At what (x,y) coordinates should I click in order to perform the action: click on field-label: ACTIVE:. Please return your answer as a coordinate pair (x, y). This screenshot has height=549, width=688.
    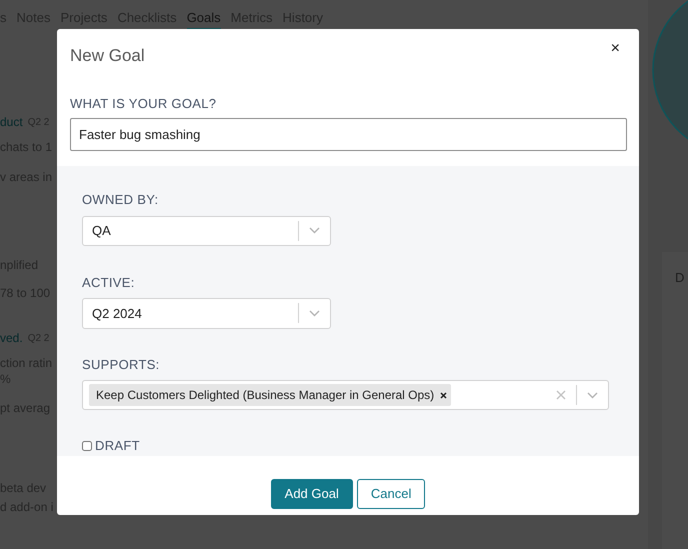
    Looking at the image, I should click on (109, 283).